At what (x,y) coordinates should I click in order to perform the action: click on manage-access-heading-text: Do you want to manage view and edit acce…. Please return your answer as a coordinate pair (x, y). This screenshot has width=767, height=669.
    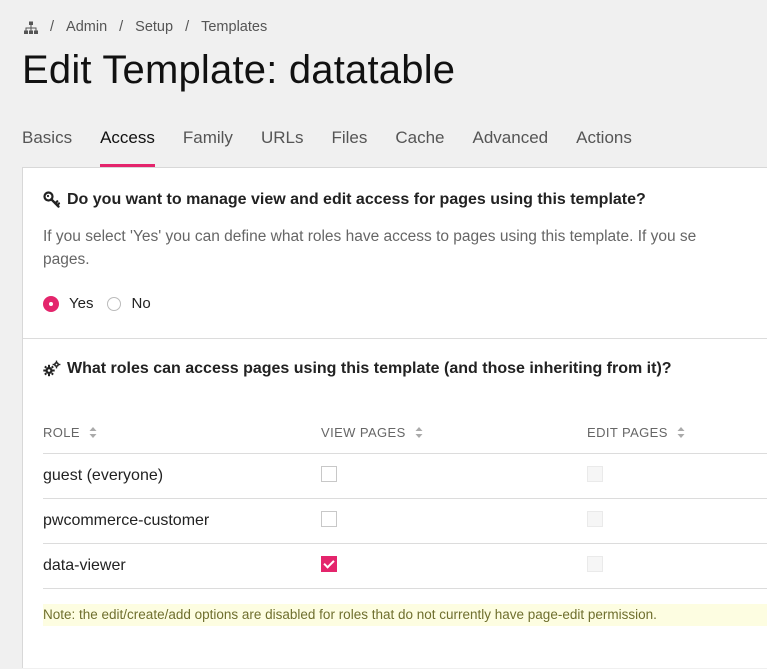
    Looking at the image, I should click on (356, 199).